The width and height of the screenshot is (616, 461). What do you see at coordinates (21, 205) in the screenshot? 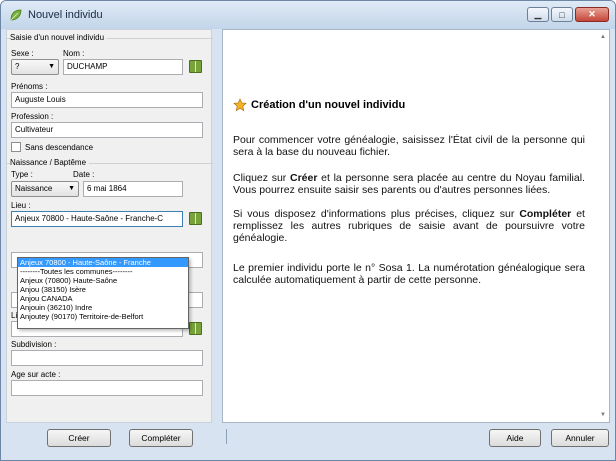
I see `lieu-label: Lieu :` at bounding box center [21, 205].